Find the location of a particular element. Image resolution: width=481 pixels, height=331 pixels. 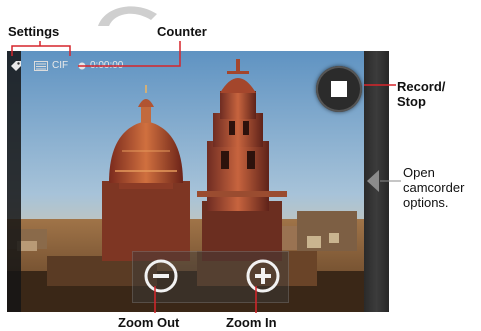

open-options-callout-line2: camcorder is located at coordinates (434, 187).